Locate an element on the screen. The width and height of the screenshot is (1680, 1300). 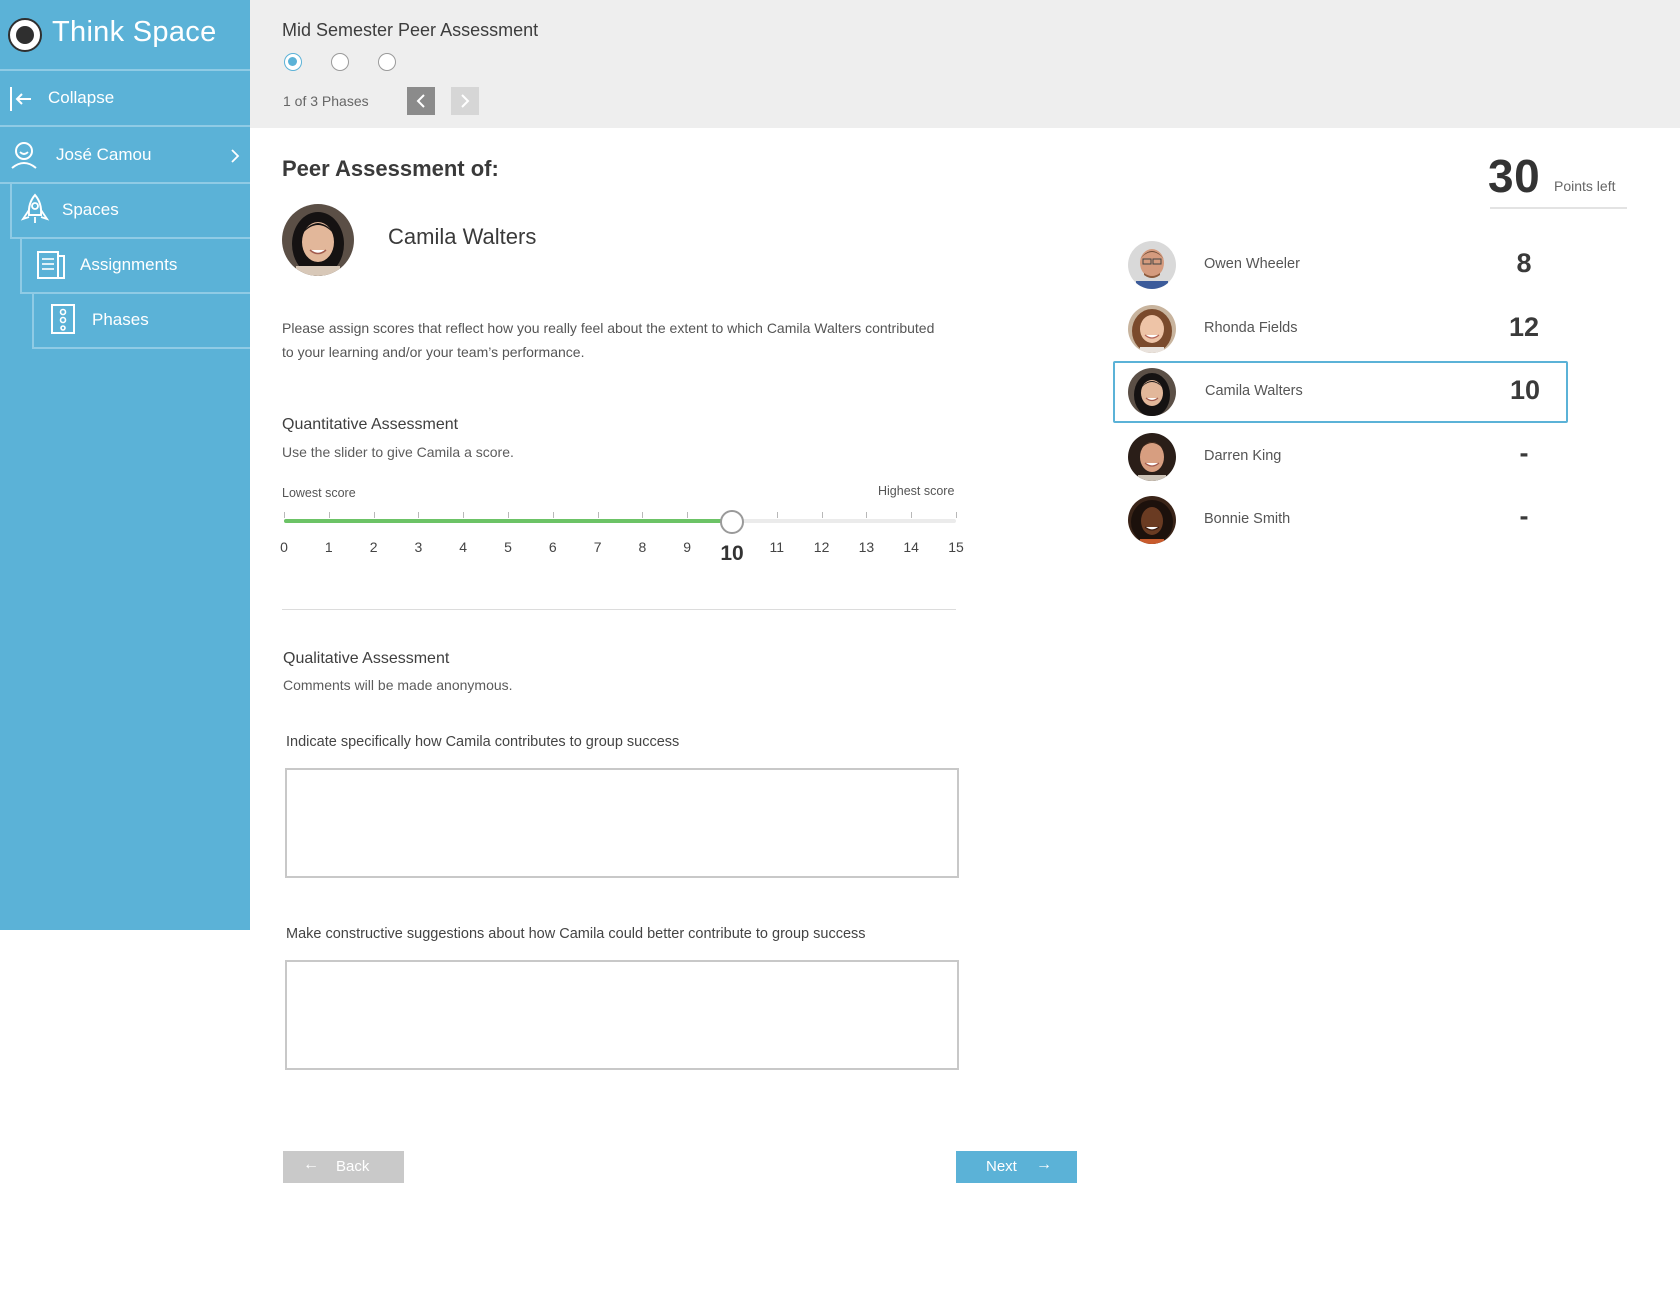
page-title: Peer Assessment of: is located at coordinates (390, 168).